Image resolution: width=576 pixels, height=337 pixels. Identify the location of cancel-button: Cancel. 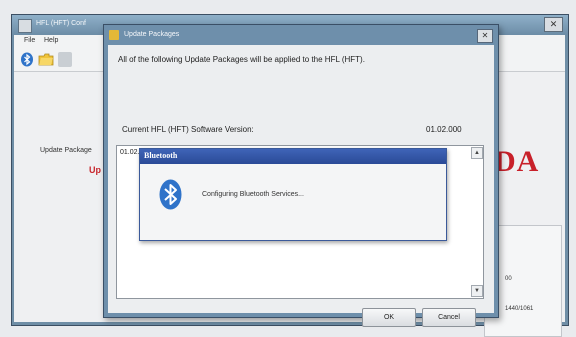
(449, 317).